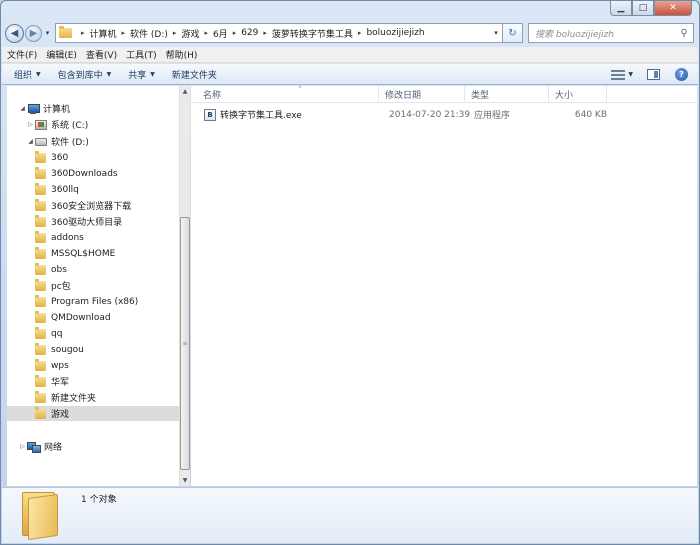 The width and height of the screenshot is (700, 545). What do you see at coordinates (149, 33) in the screenshot?
I see `breadcrumb-drive-d: 软件 (D:)` at bounding box center [149, 33].